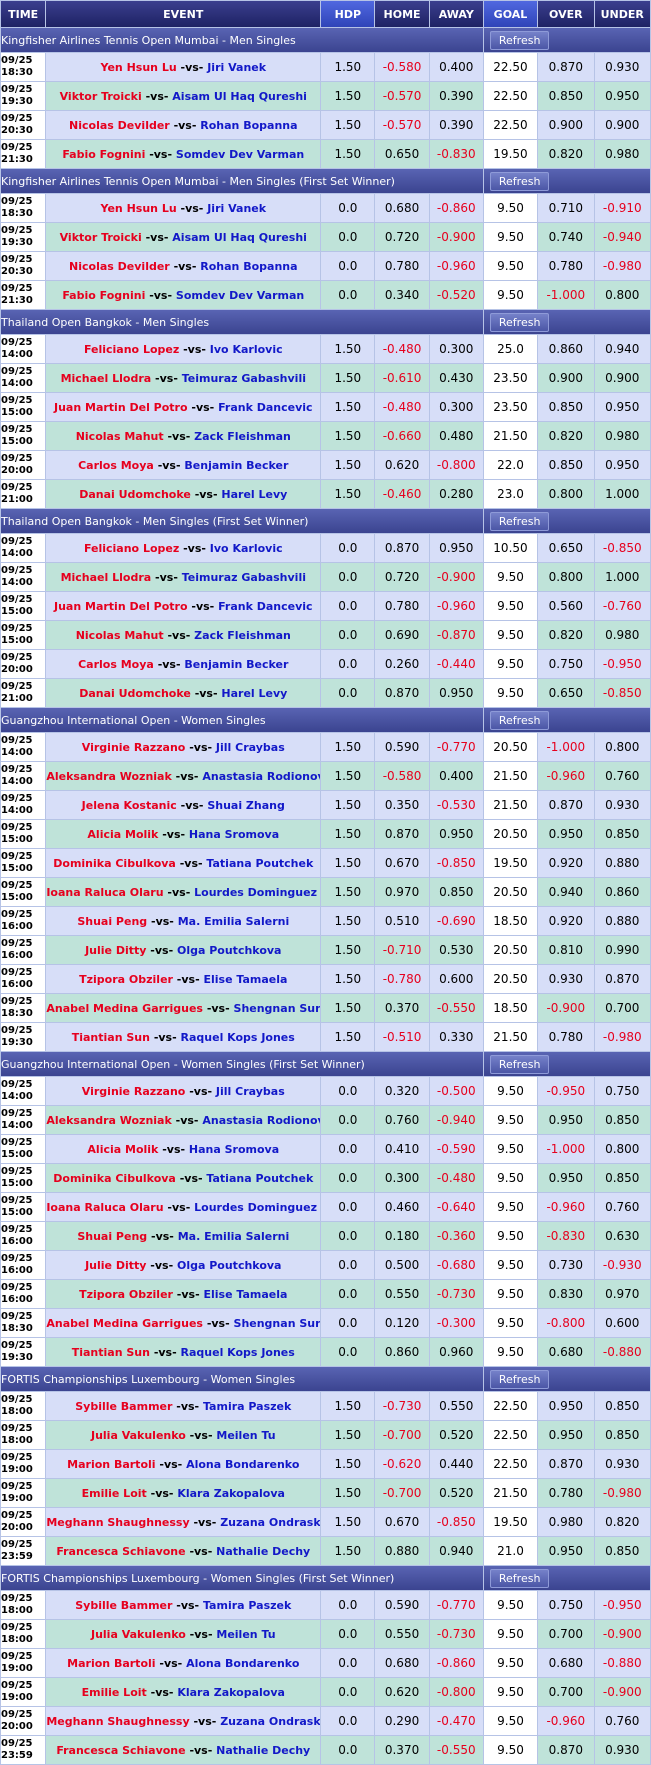 The width and height of the screenshot is (651, 1765). What do you see at coordinates (456, 1605) in the screenshot?
I see `away-odds: -0.770` at bounding box center [456, 1605].